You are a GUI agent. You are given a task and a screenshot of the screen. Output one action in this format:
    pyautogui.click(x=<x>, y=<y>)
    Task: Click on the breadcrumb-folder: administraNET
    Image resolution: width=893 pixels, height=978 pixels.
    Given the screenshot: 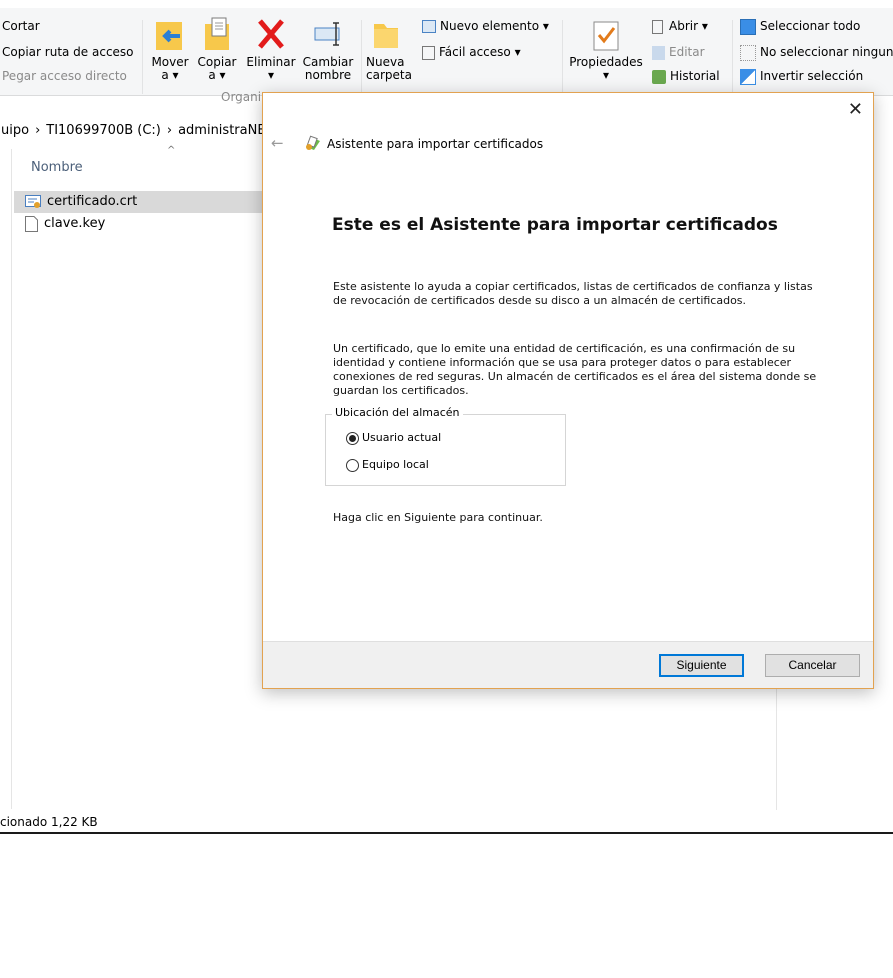 What is the action you would take?
    pyautogui.click(x=225, y=130)
    